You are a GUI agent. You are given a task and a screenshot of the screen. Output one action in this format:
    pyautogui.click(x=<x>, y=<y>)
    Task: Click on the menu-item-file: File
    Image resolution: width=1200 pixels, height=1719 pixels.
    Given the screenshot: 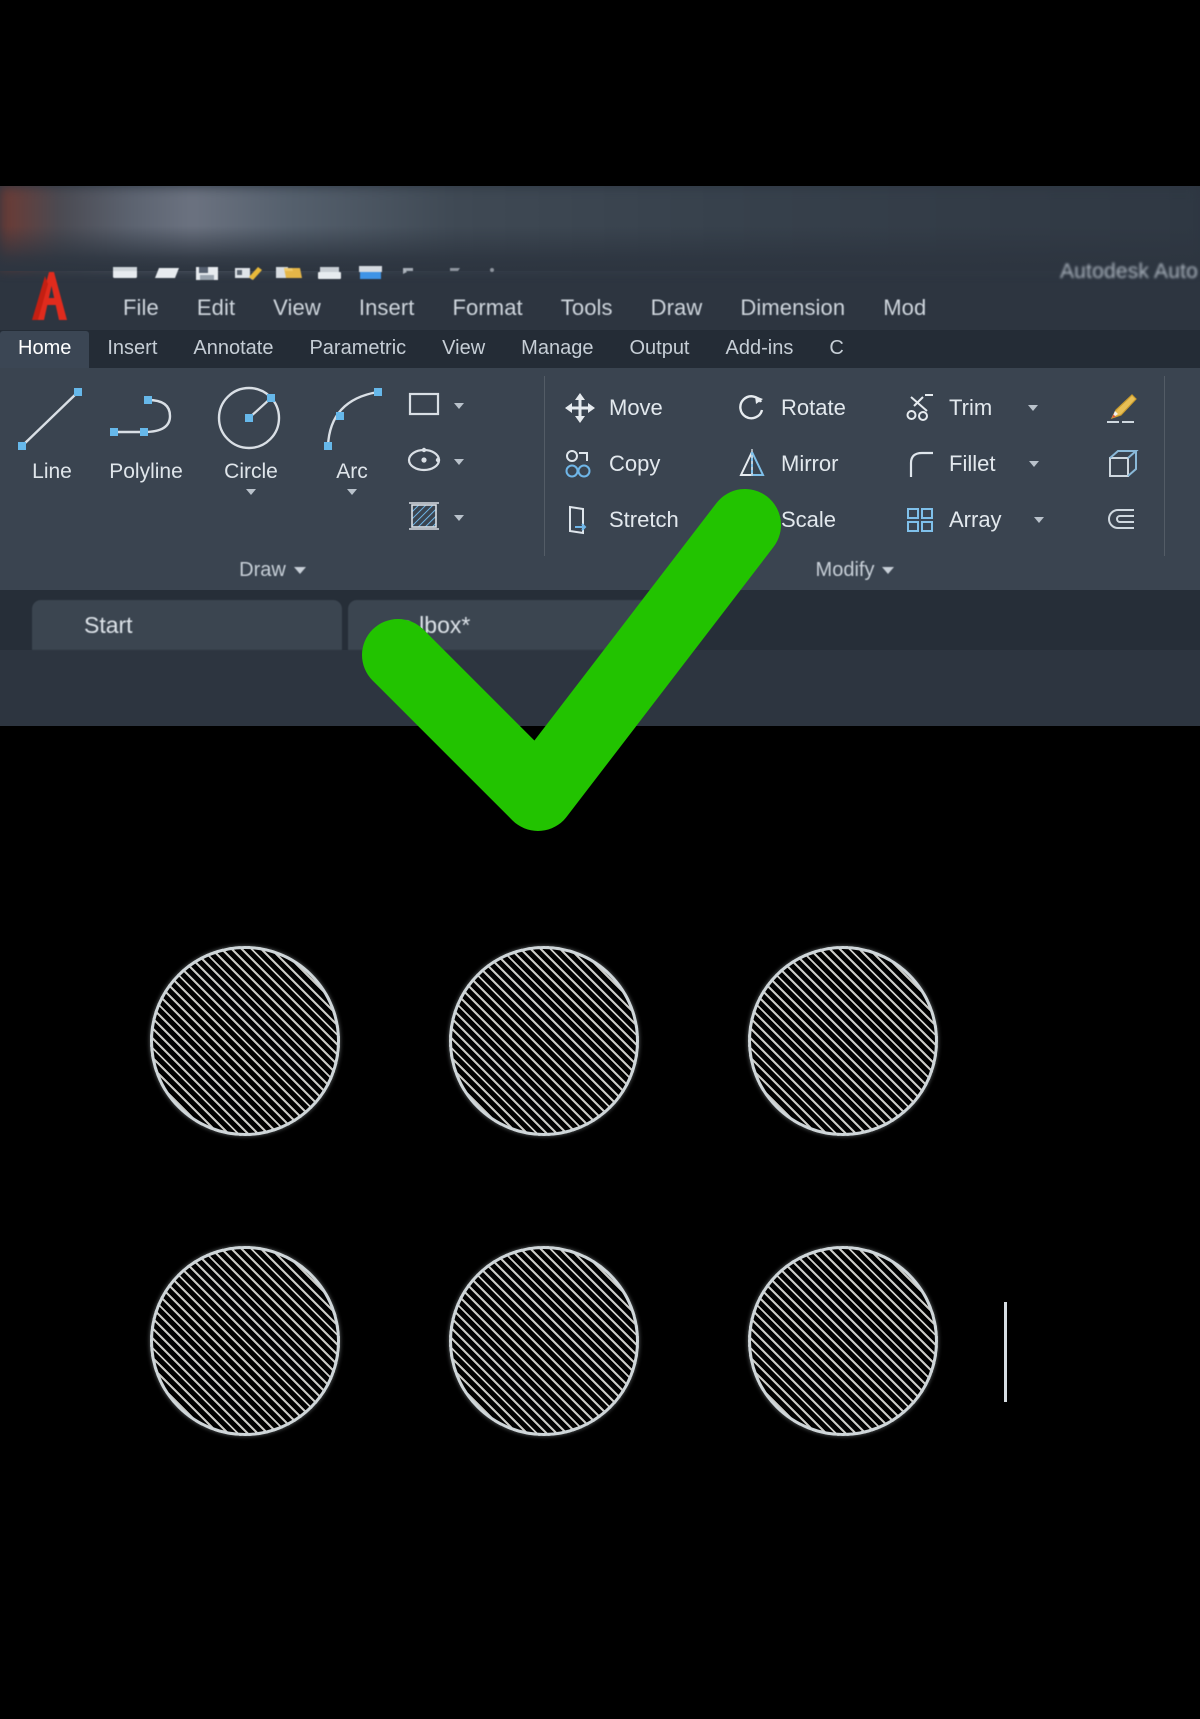 What is the action you would take?
    pyautogui.click(x=141, y=308)
    